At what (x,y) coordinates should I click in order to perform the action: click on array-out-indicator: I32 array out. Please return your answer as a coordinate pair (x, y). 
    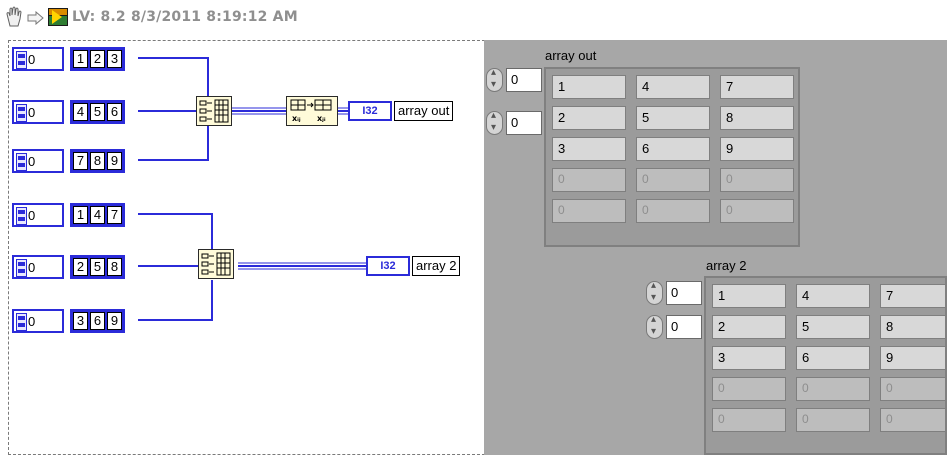
    Looking at the image, I should click on (401, 111).